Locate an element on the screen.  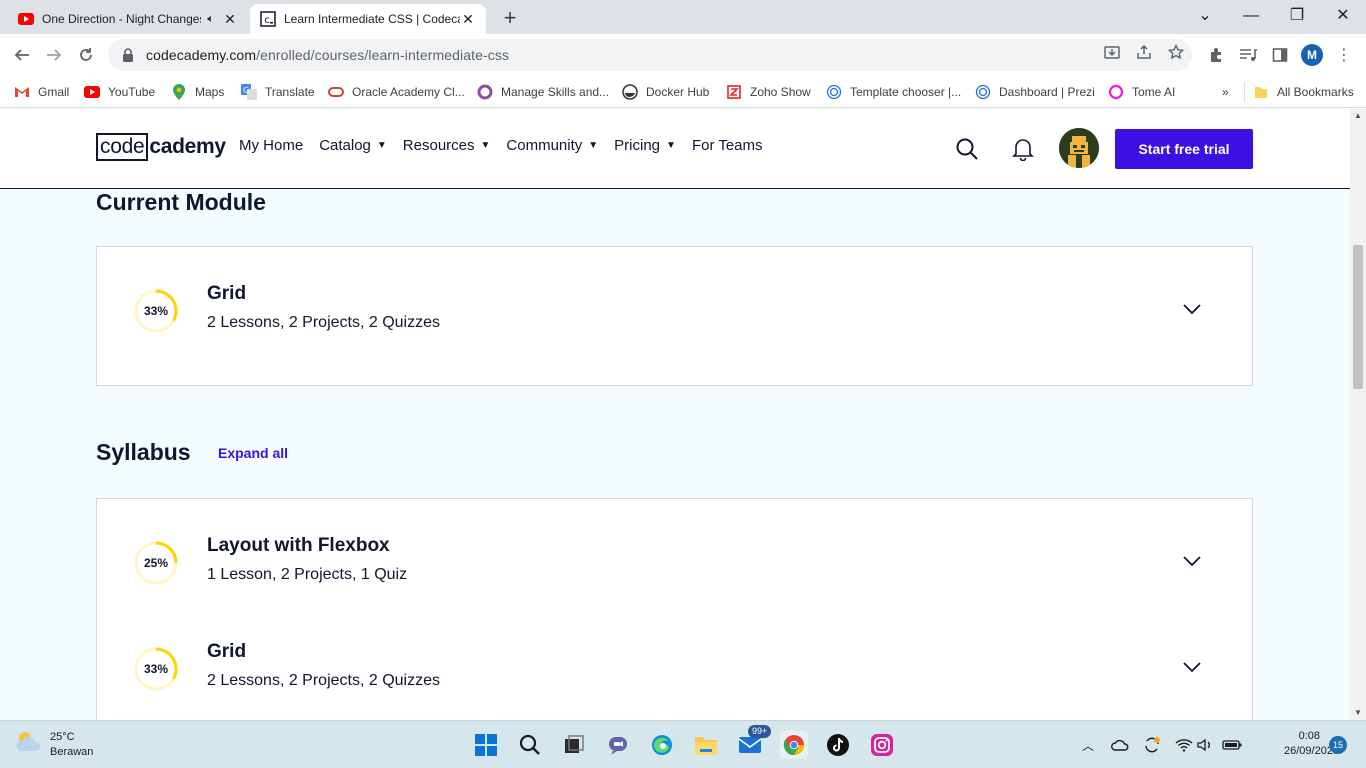
logo-text: cademy is located at coordinates (187, 146).